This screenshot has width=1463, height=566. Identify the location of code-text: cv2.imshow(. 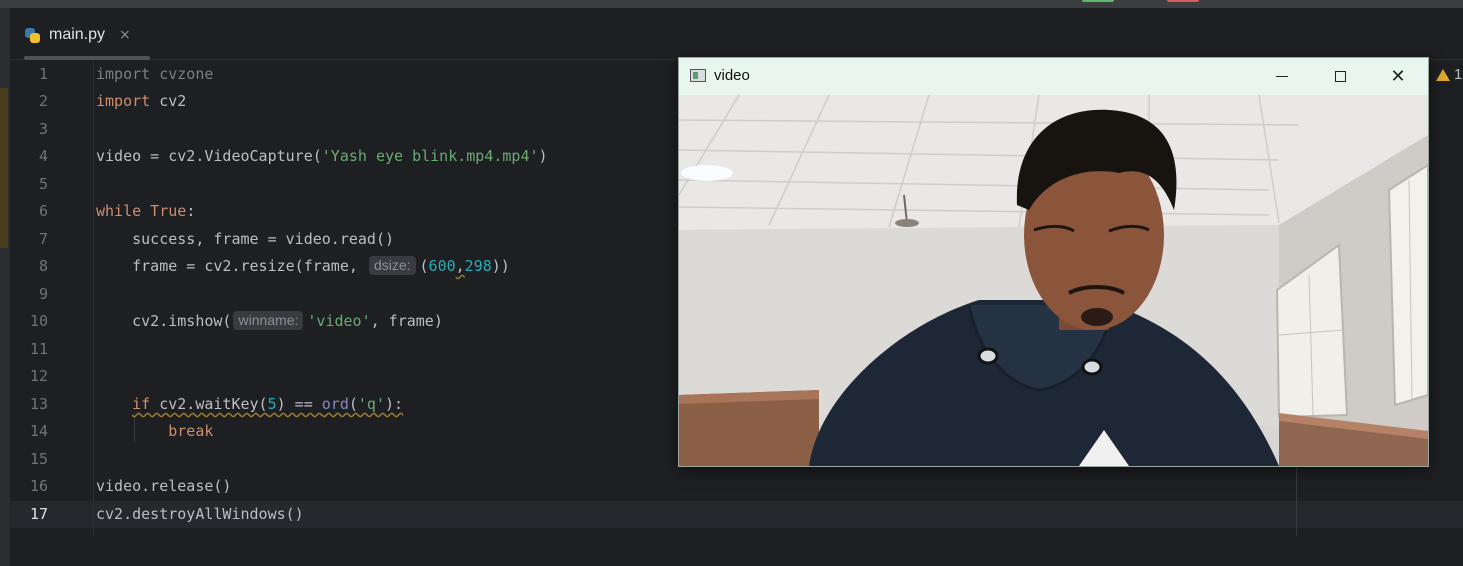
(164, 321).